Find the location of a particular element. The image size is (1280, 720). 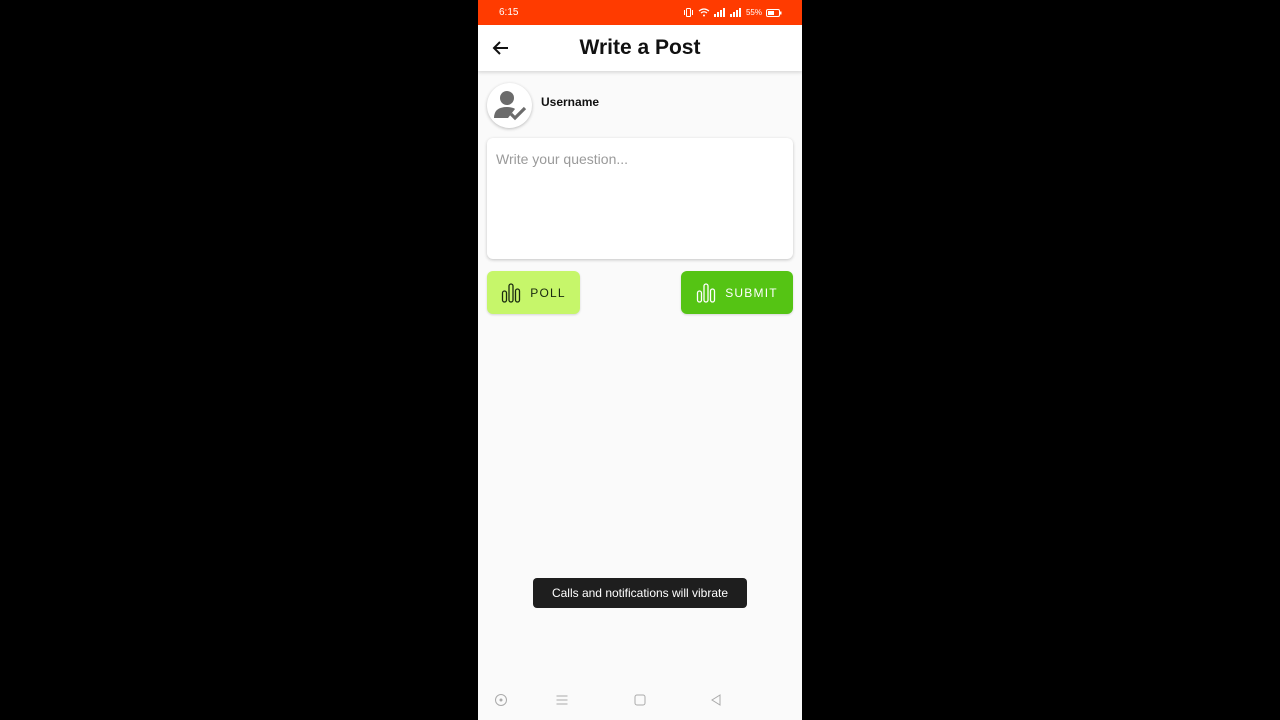

app-bar: Write a Post is located at coordinates (640, 48).